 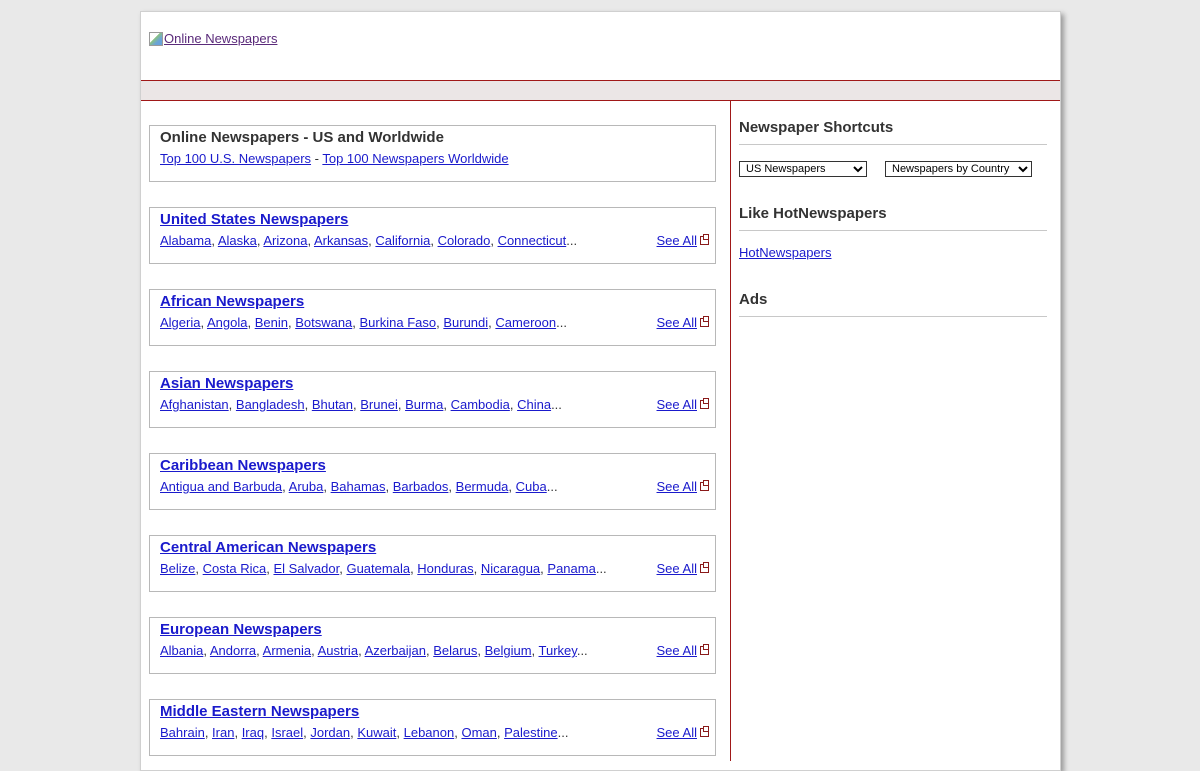 I want to click on country-link: Belarus, so click(x=455, y=650).